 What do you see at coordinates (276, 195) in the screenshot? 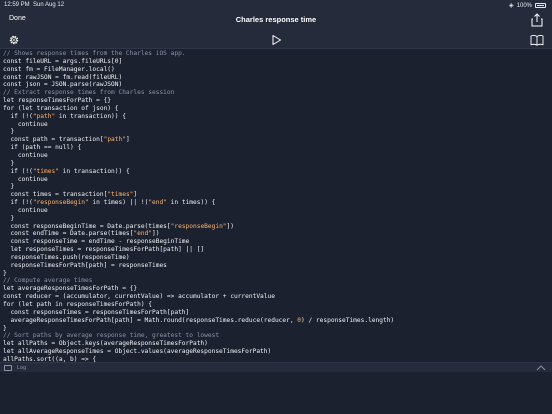
I see `code-line: const times = transaction["times"]` at bounding box center [276, 195].